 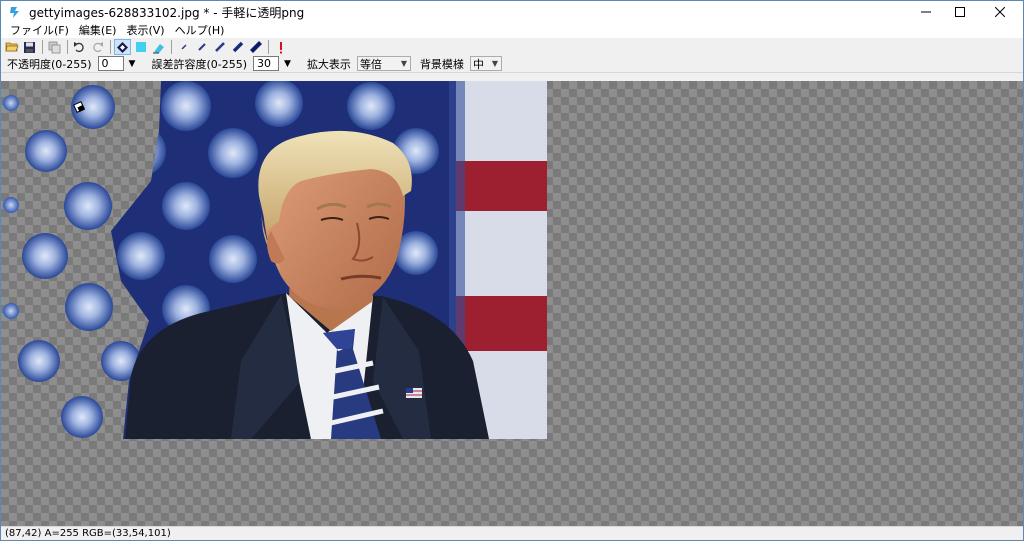 I want to click on menu-view: 表示(V), so click(x=145, y=30).